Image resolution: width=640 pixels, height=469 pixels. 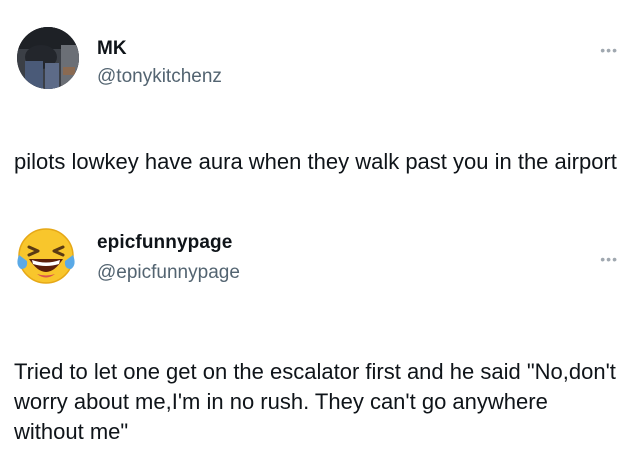 I want to click on display-name: epicfunnypage, so click(x=164, y=243).